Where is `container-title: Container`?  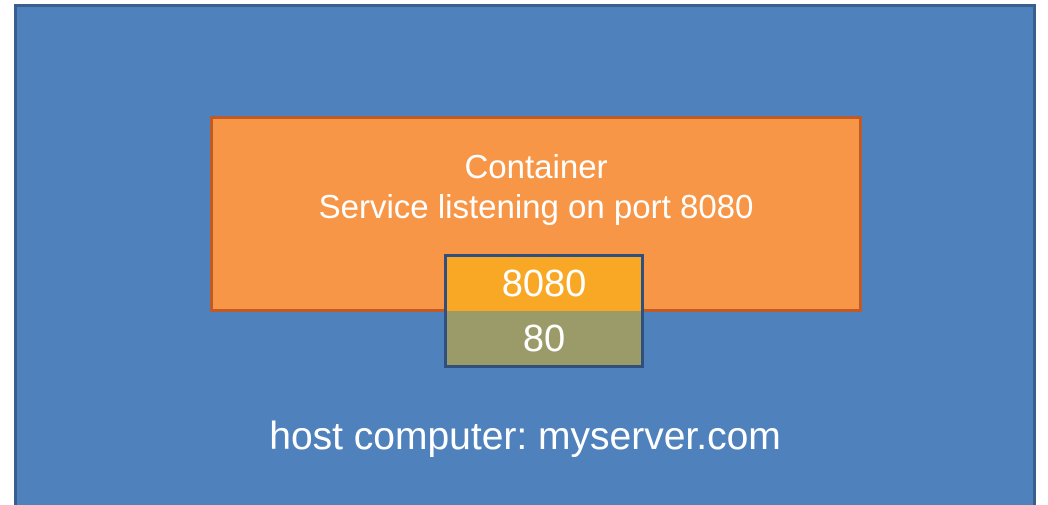 container-title: Container is located at coordinates (536, 166).